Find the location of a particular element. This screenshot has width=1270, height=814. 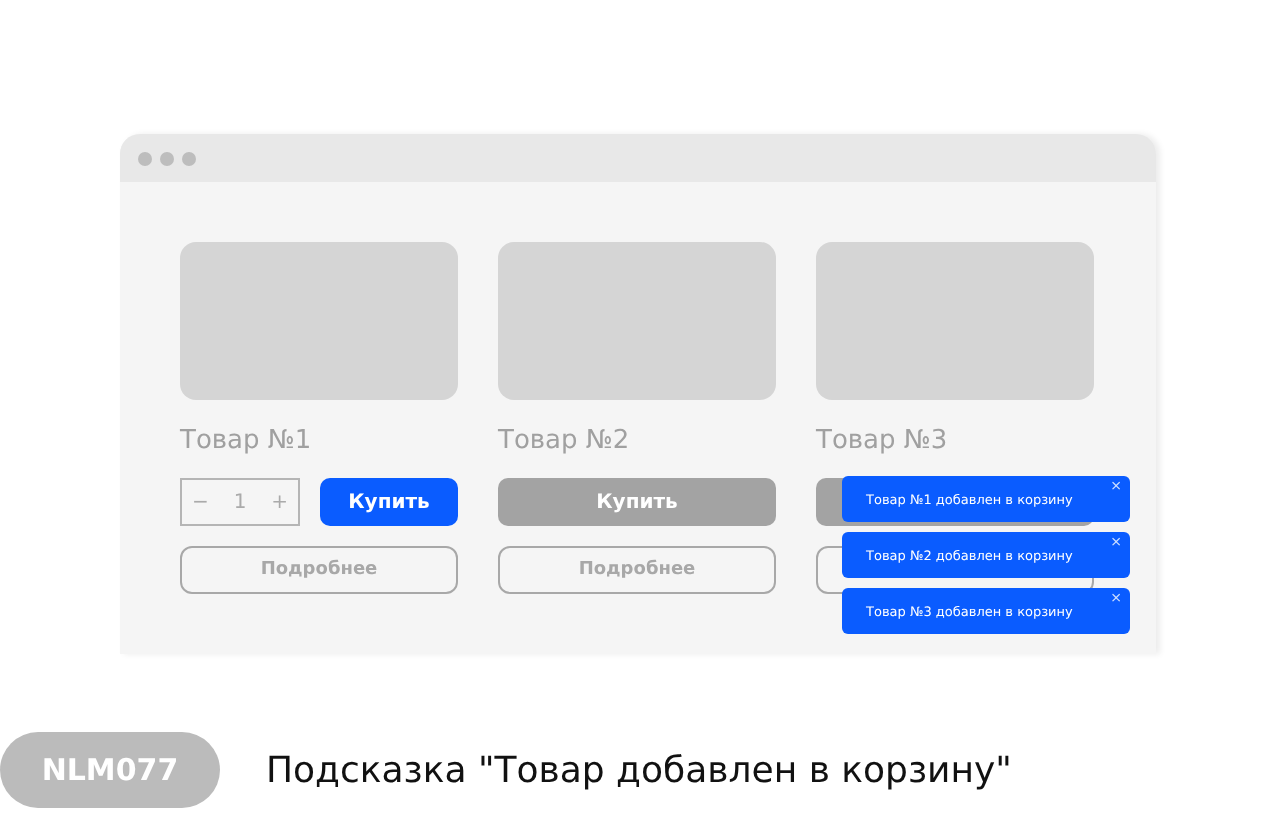

caption-title: Подсказка "Товар добавлен в корзину" is located at coordinates (639, 770).